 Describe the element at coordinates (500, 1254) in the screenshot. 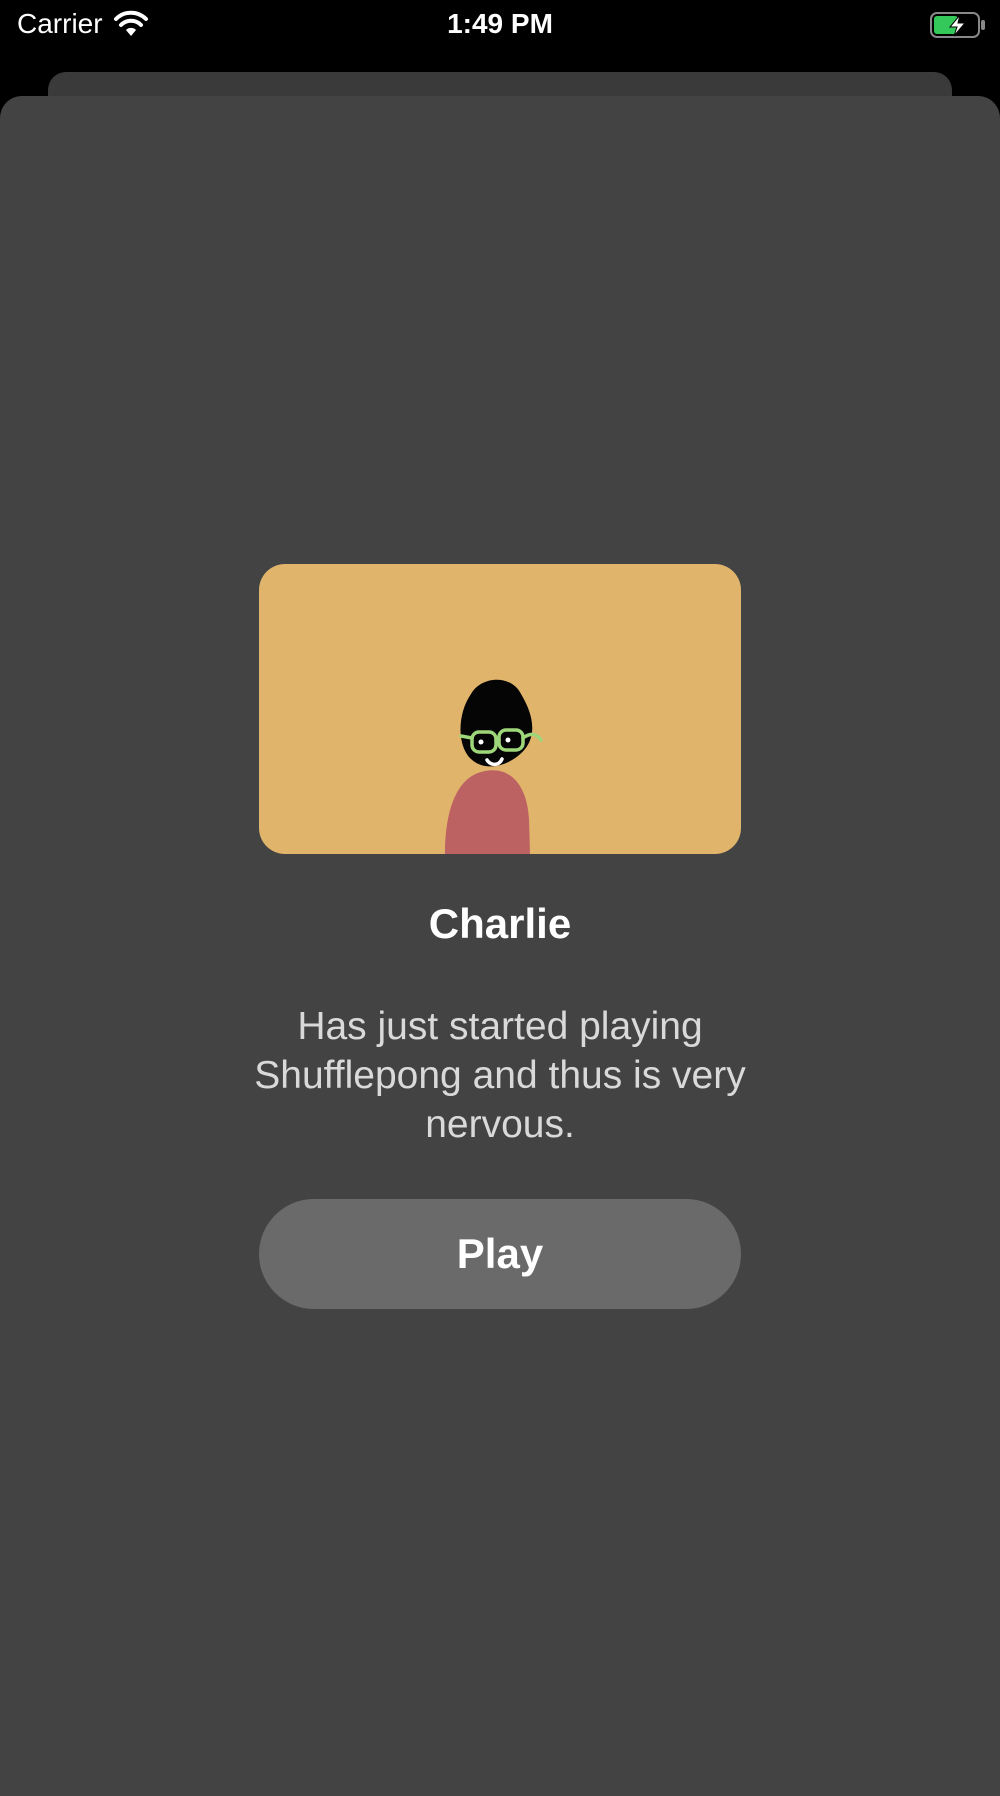

I see `play-button: Play` at that location.